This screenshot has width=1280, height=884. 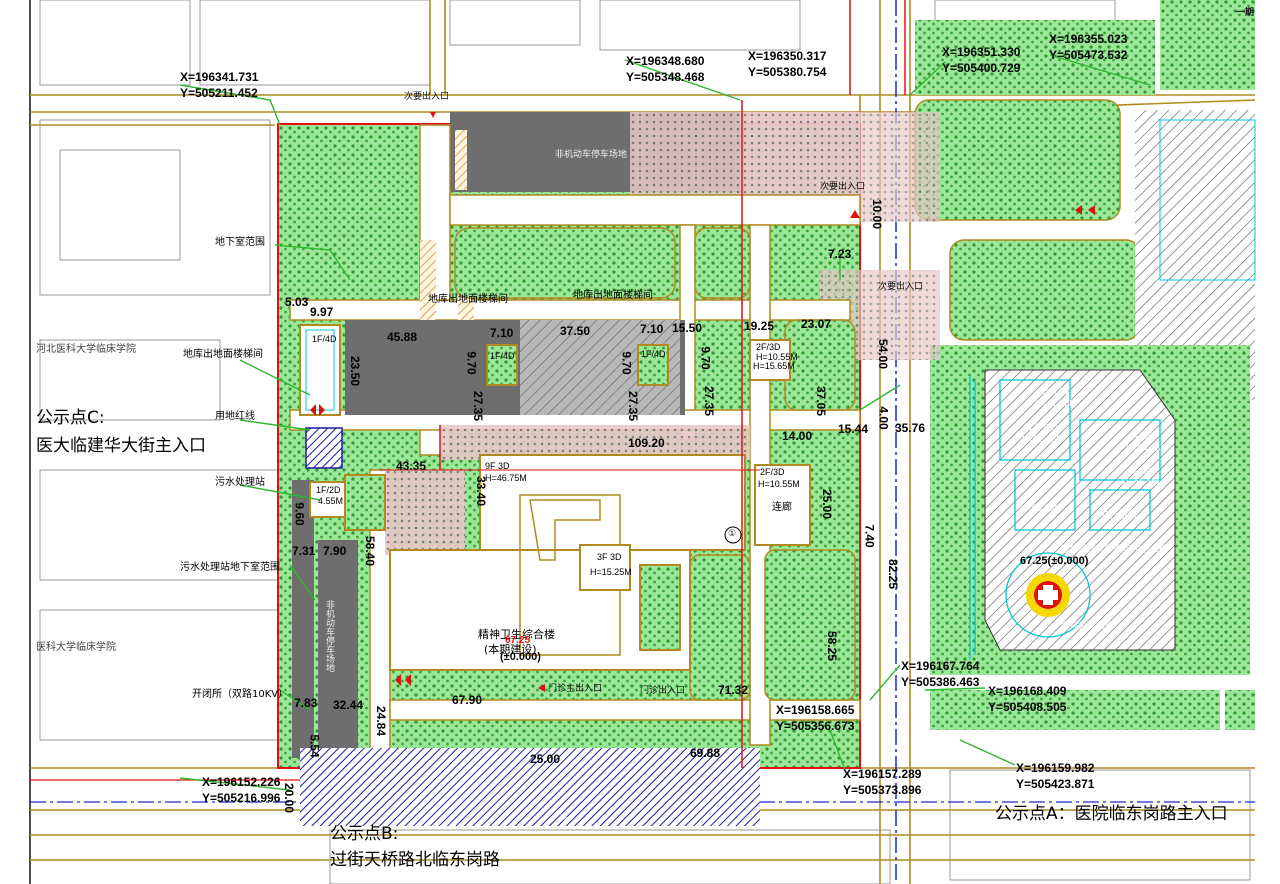 I want to click on dimension-label: 23.50, so click(x=355, y=371).